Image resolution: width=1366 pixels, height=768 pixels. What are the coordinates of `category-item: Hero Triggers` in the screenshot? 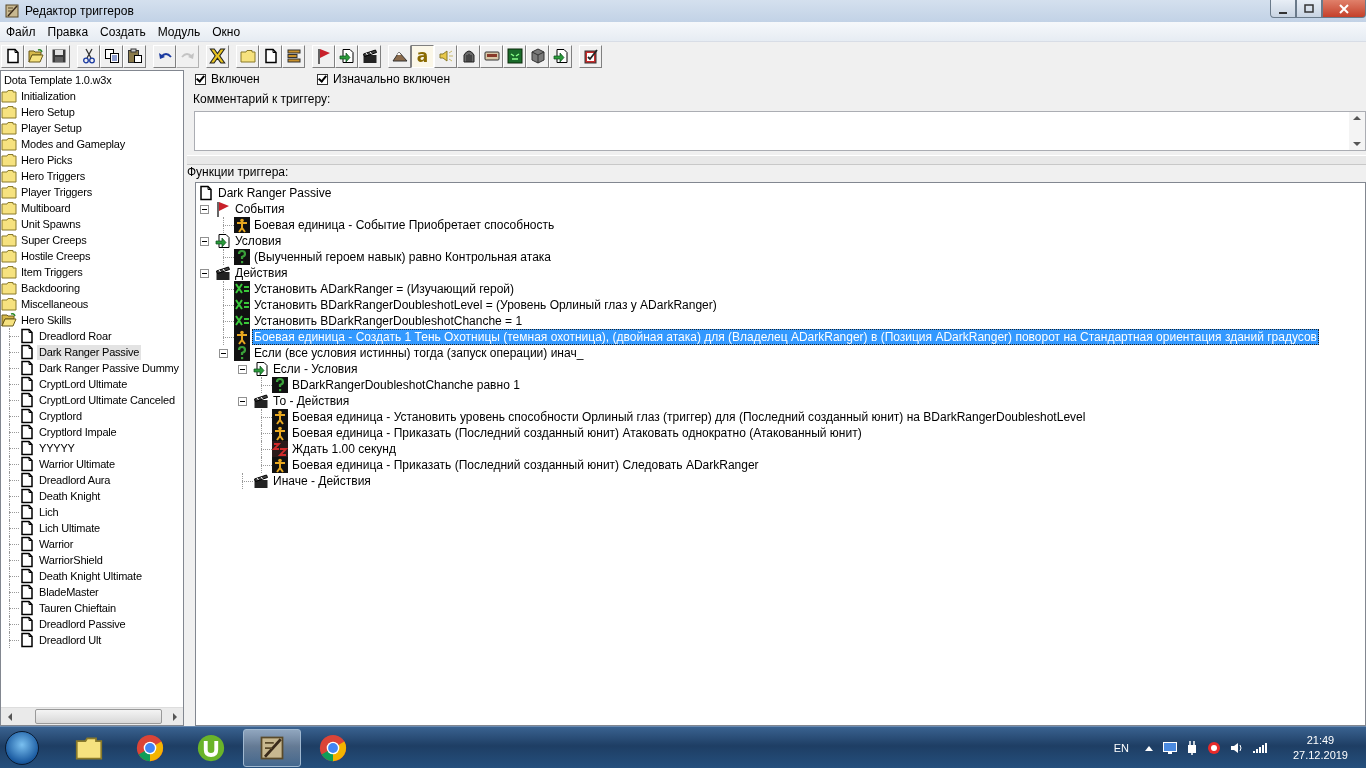 It's located at (53, 176).